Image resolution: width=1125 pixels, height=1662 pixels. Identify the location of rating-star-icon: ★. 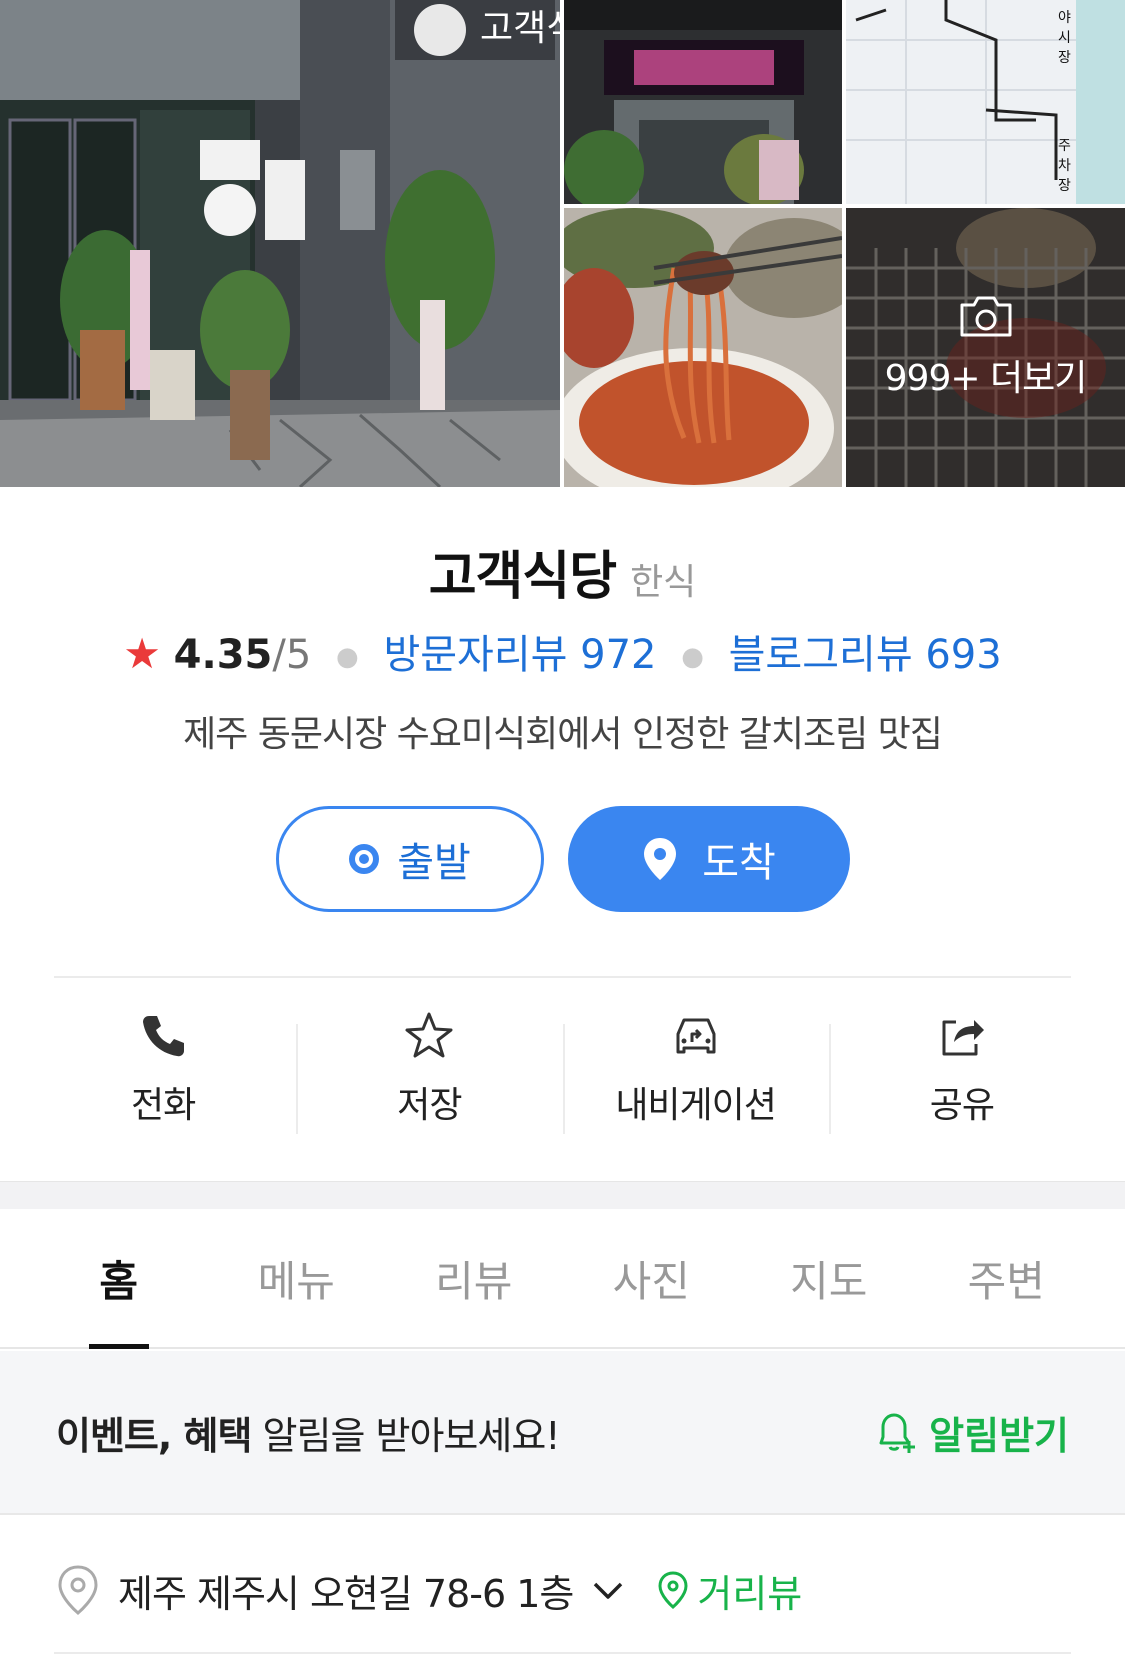
(142, 653).